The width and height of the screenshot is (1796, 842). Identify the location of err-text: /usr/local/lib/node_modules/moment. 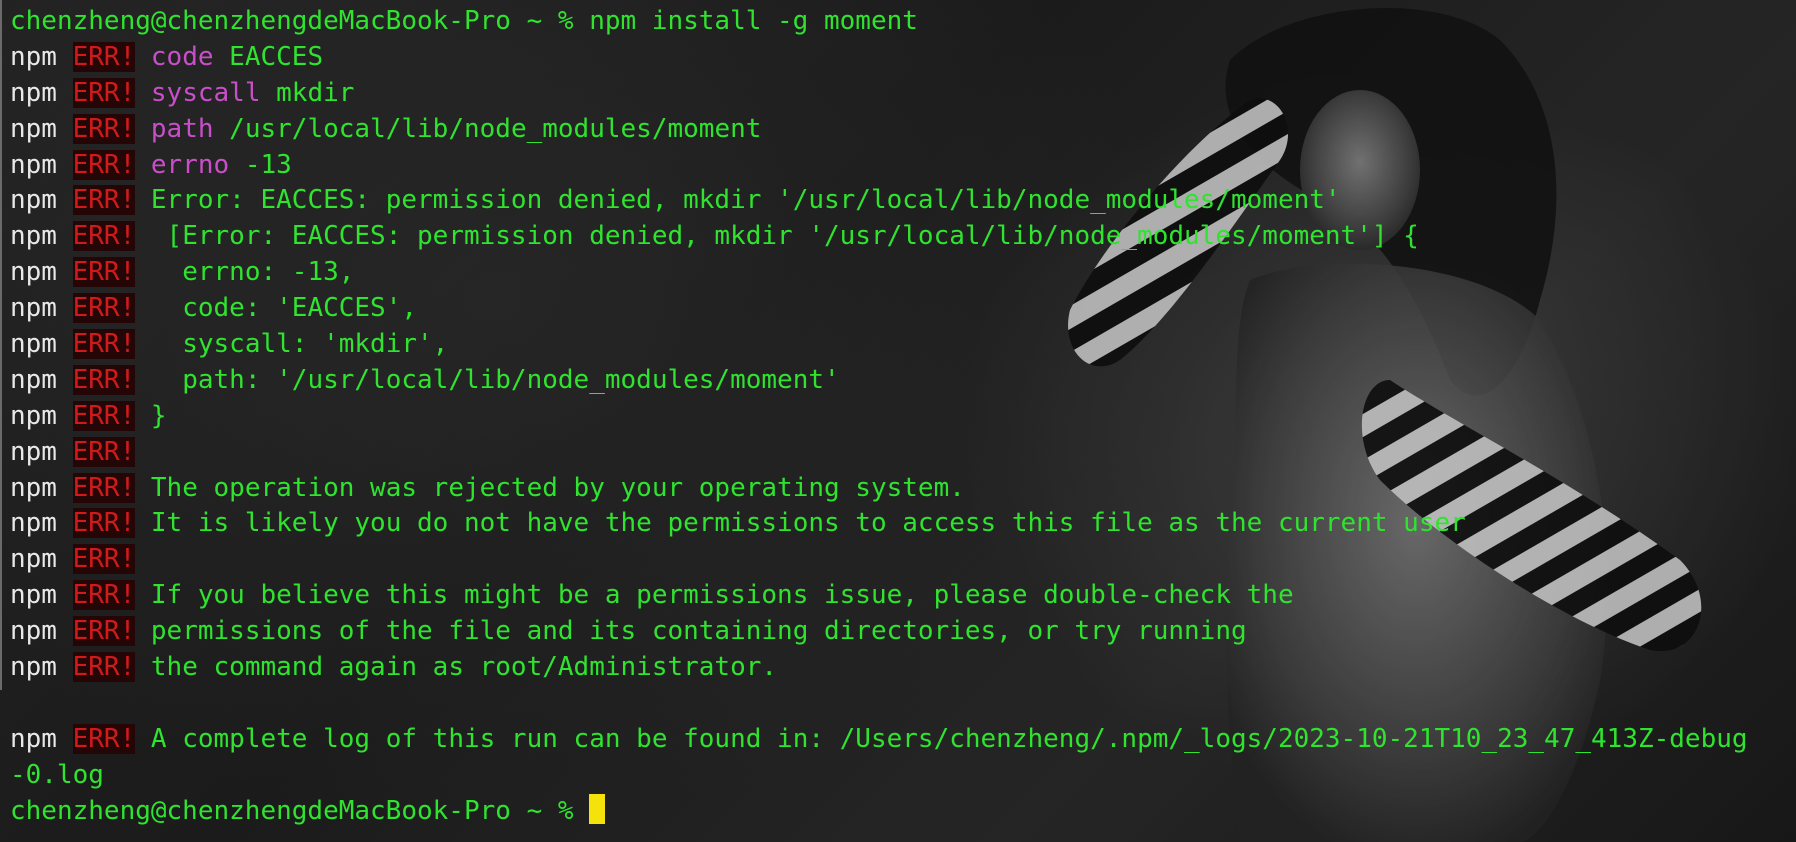
(487, 128).